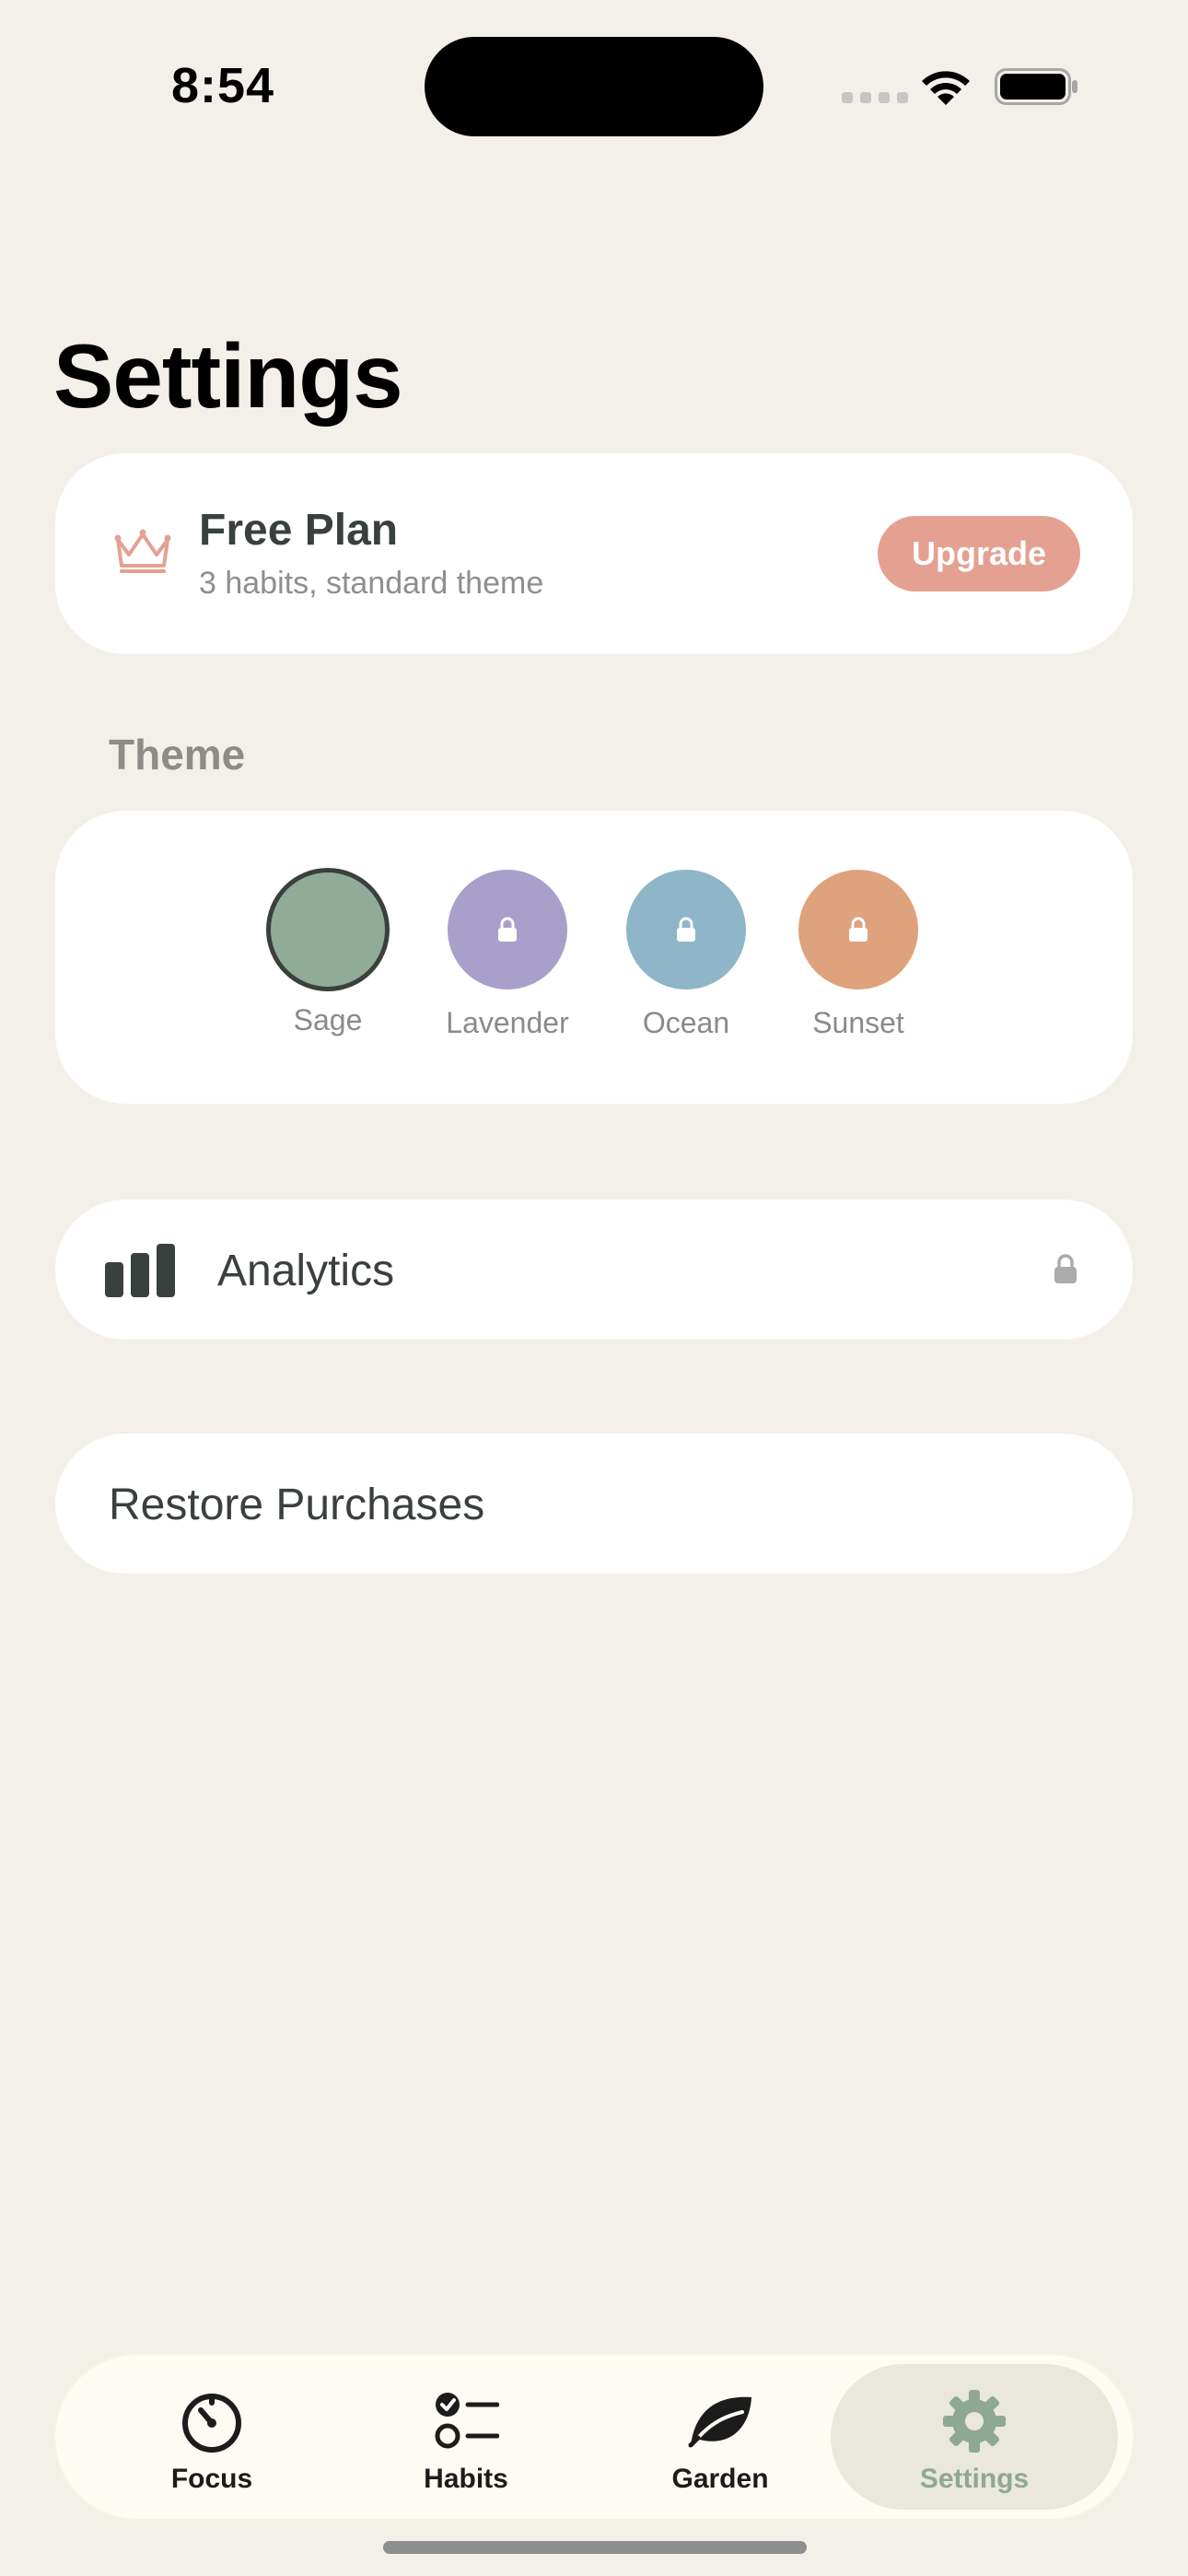 The width and height of the screenshot is (1188, 2576). What do you see at coordinates (466, 2479) in the screenshot?
I see `tab-label: Habits` at bounding box center [466, 2479].